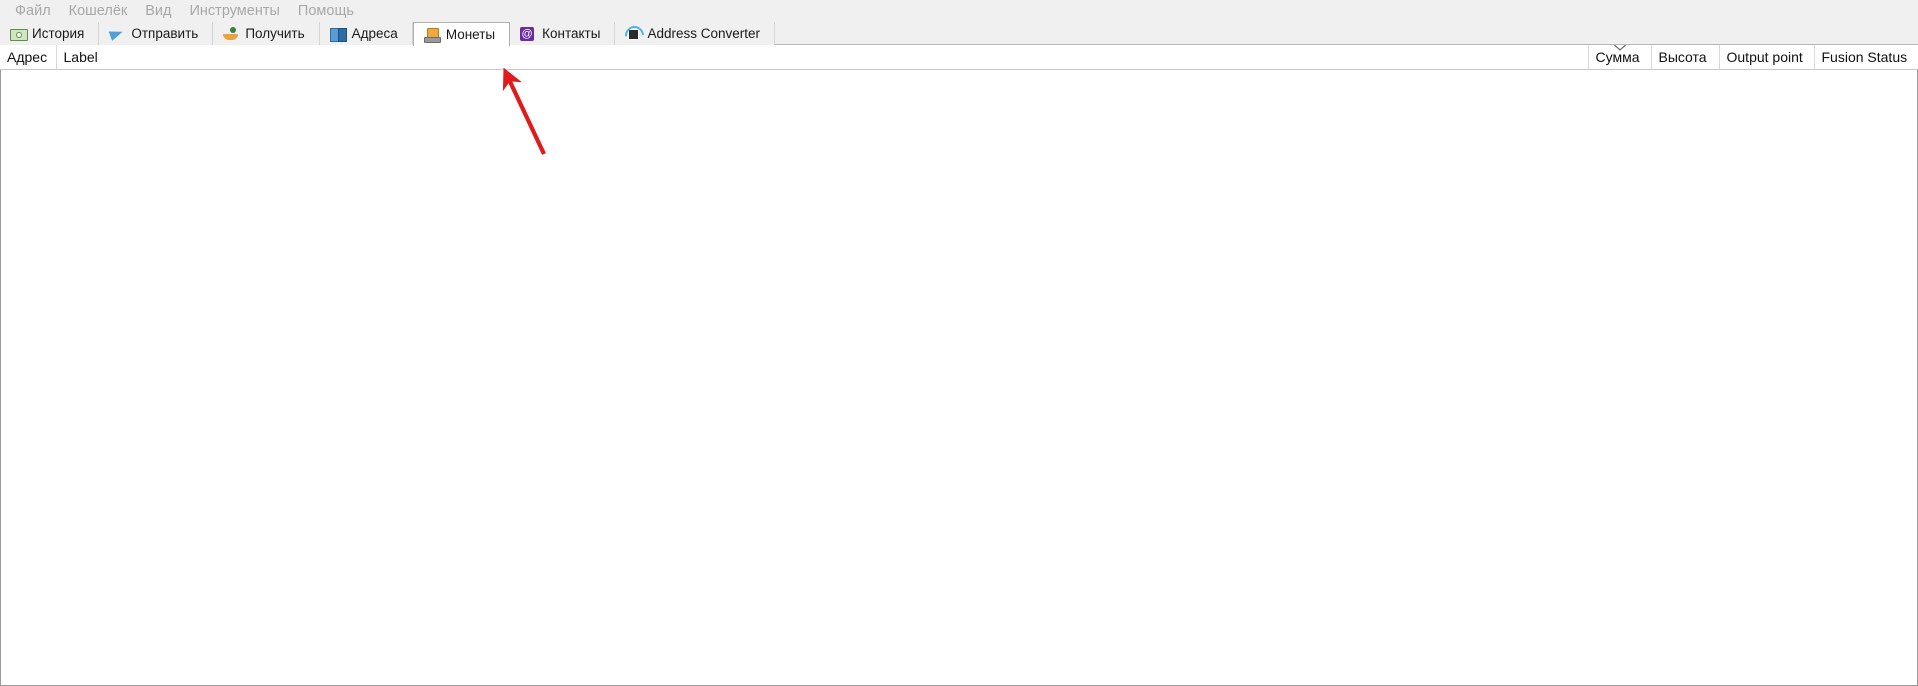  I want to click on tab-contacts: Контакты, so click(563, 33).